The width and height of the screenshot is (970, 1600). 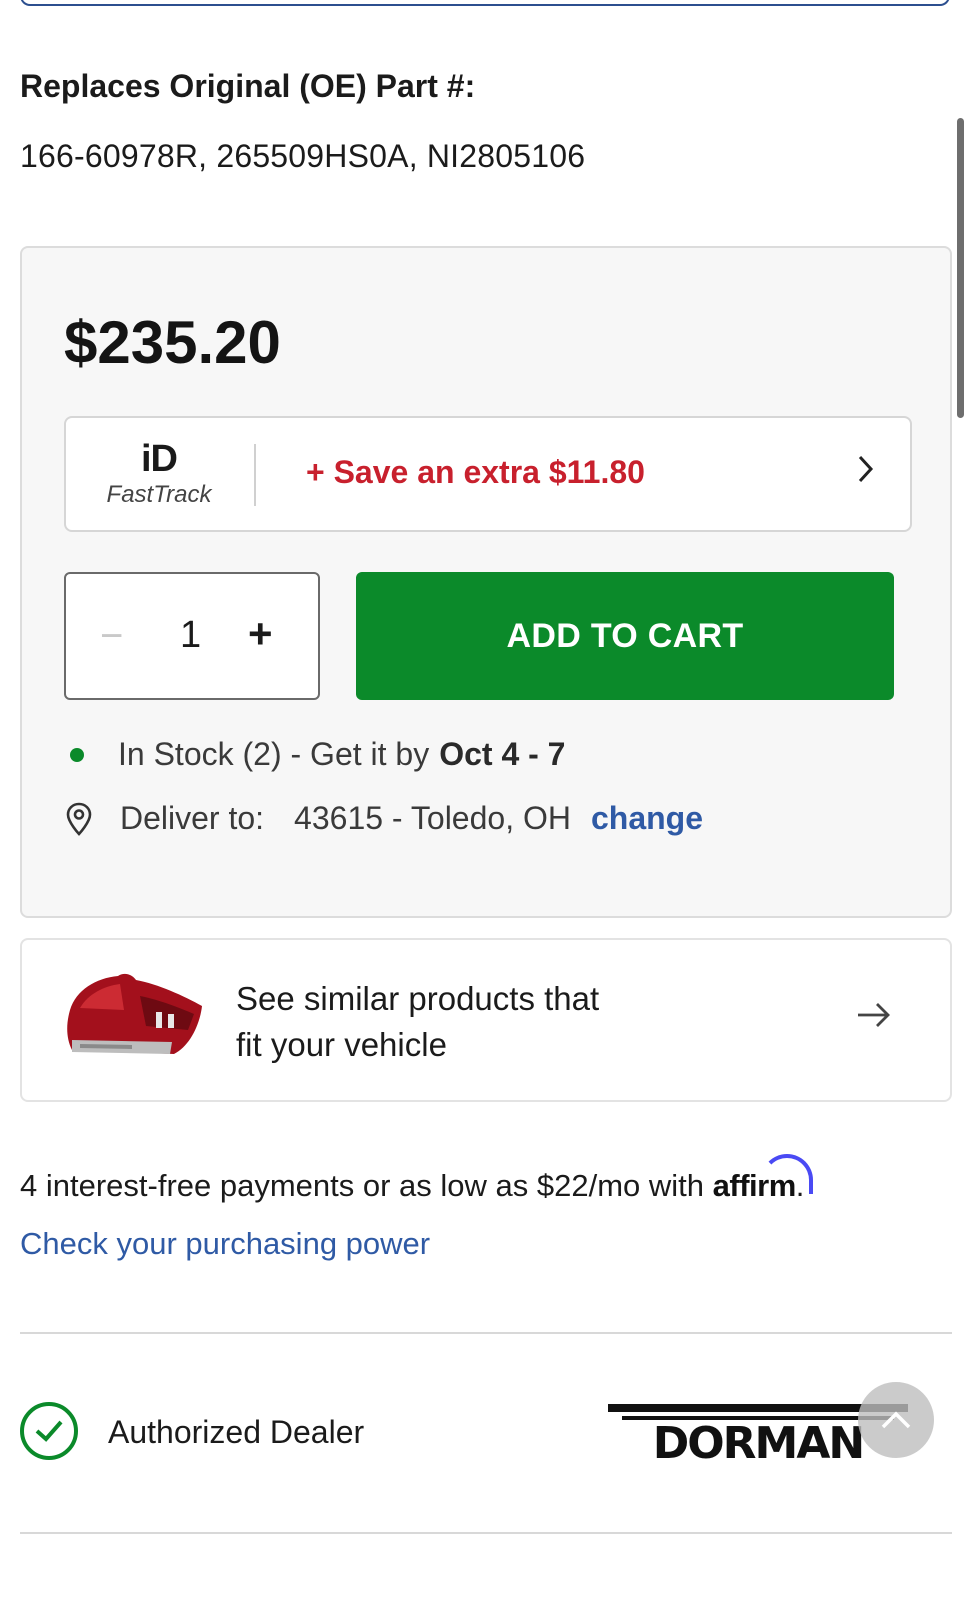 What do you see at coordinates (172, 342) in the screenshot?
I see `product-price: $235.20` at bounding box center [172, 342].